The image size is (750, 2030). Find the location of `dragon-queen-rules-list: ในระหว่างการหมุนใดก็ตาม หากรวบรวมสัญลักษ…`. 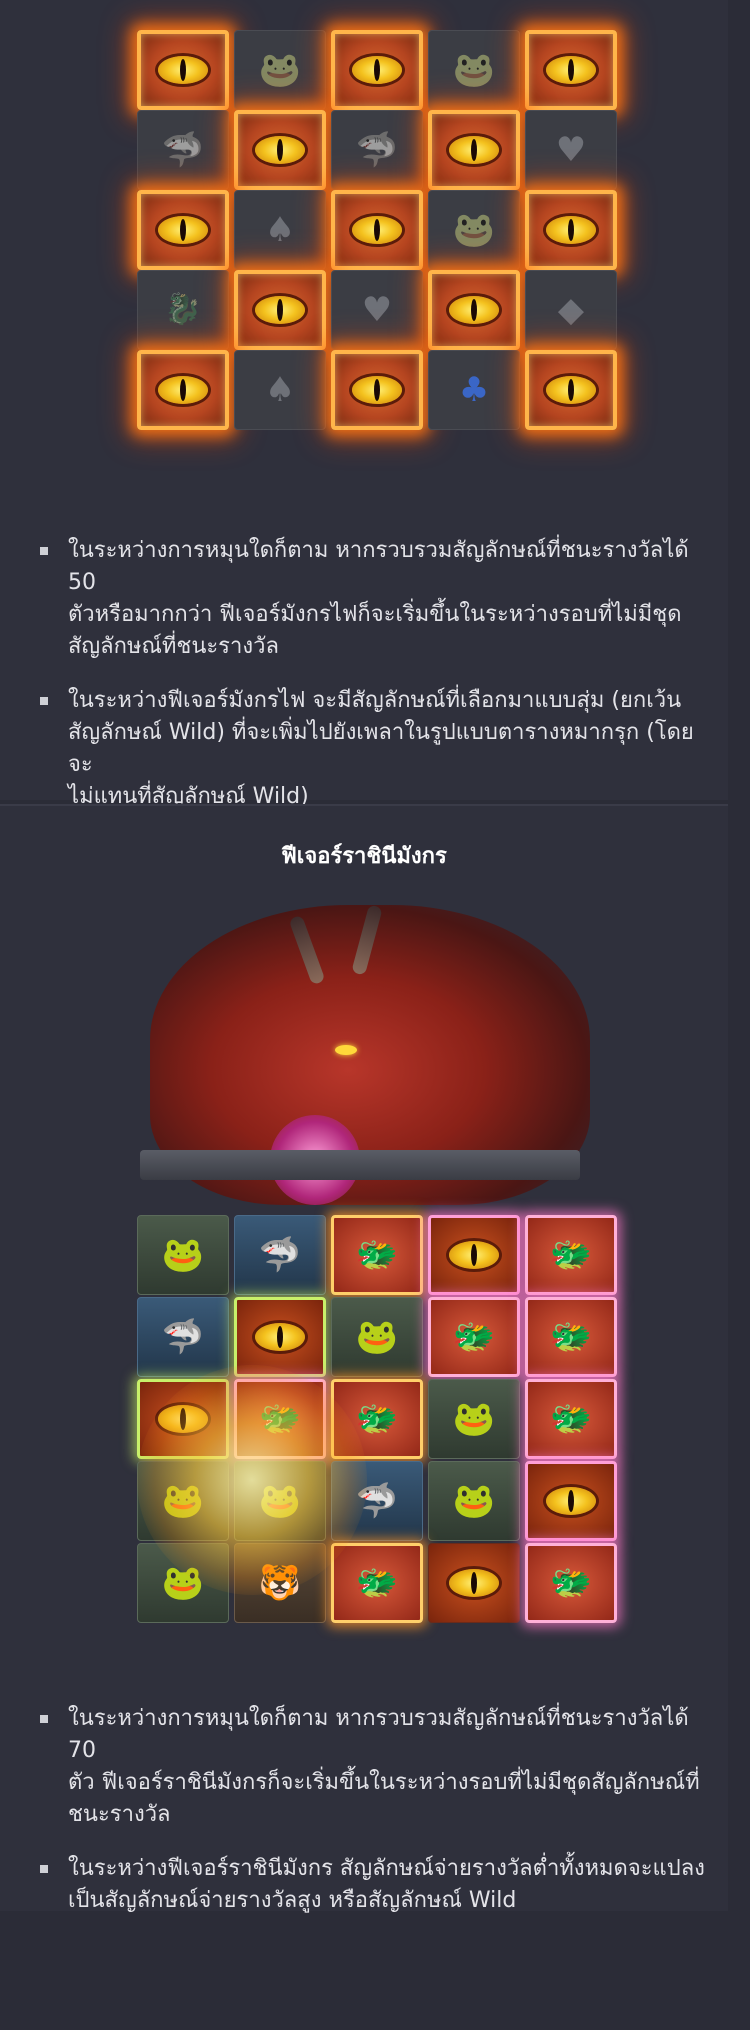

dragon-queen-rules-list: ในระหว่างการหมุนใดก็ตาม หากรวบรวมสัญลักษ… is located at coordinates (375, 1821).